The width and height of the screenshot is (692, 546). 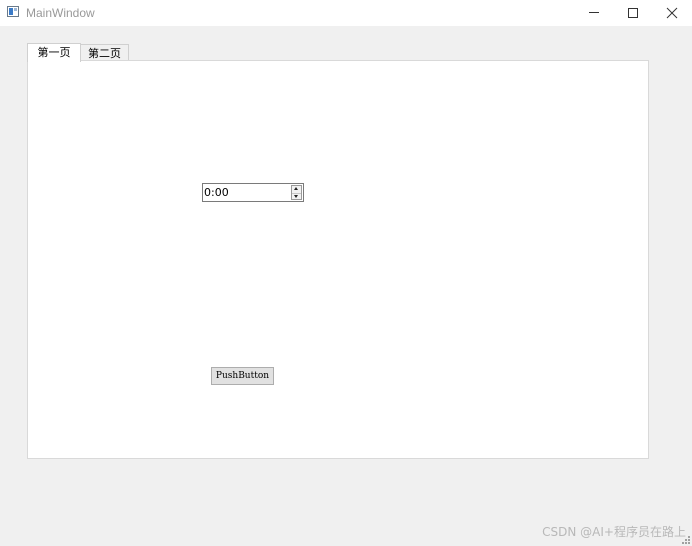 What do you see at coordinates (296, 189) in the screenshot?
I see `spin-up-arrow-icon` at bounding box center [296, 189].